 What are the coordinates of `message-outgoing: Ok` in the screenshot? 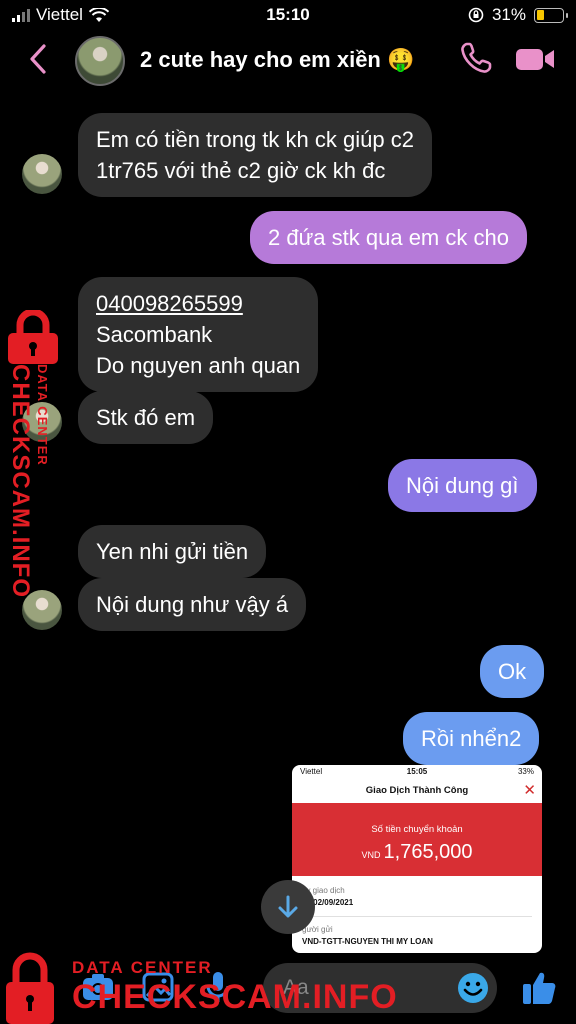 It's located at (512, 671).